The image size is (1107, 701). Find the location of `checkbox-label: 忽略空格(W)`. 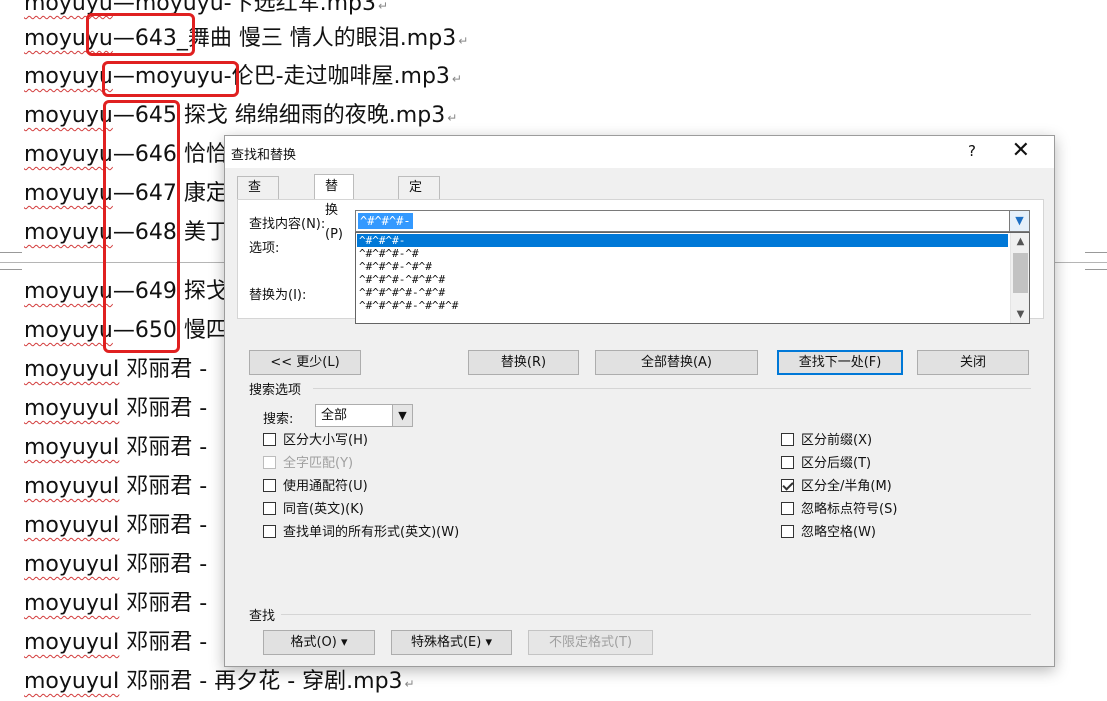

checkbox-label: 忽略空格(W) is located at coordinates (838, 532).